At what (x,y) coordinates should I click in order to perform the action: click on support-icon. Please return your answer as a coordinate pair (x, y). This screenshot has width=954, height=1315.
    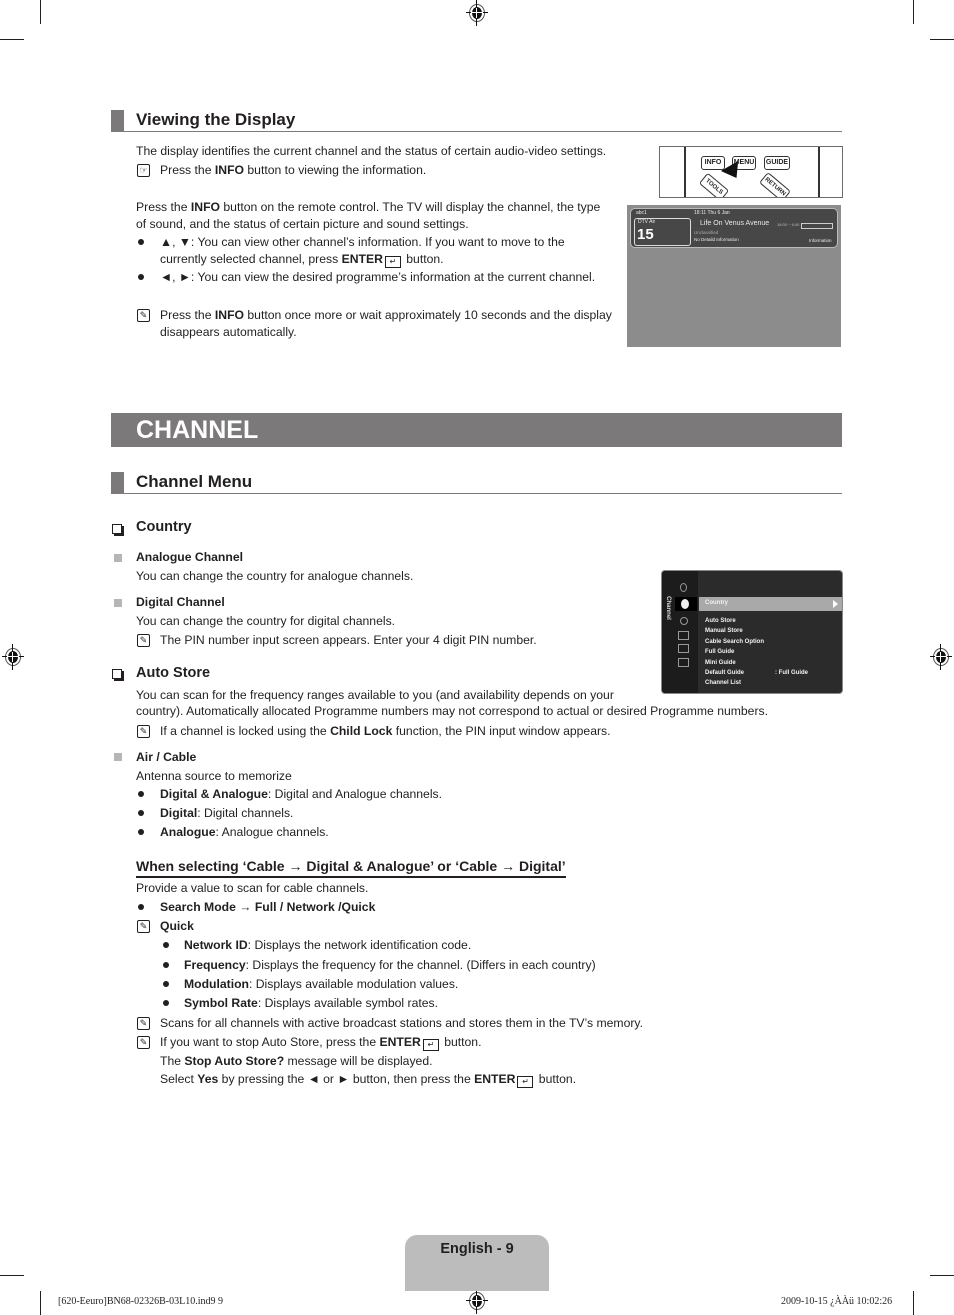
    Looking at the image, I should click on (683, 662).